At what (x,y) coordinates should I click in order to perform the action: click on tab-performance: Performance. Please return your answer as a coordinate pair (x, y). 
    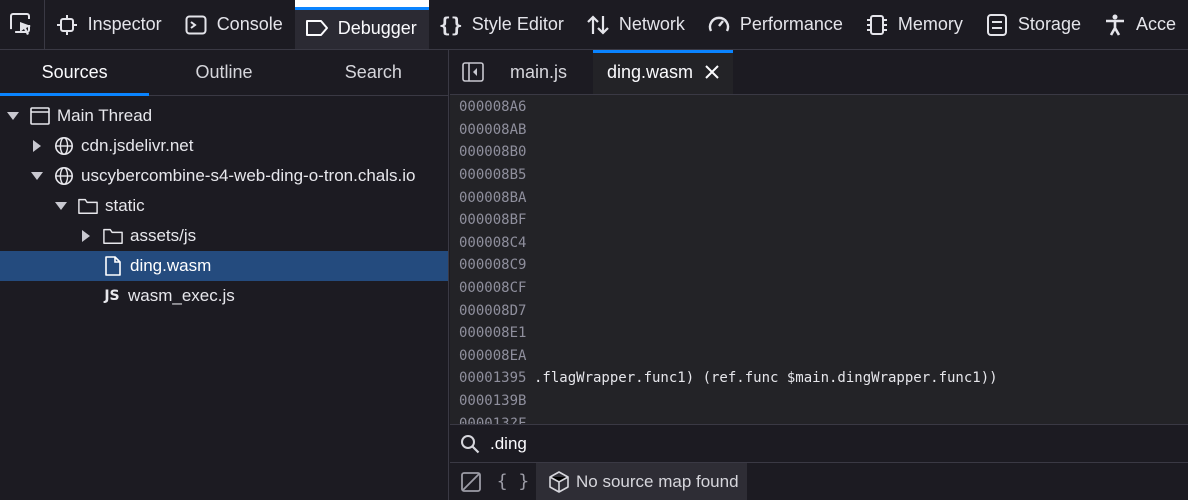
    Looking at the image, I should click on (776, 24).